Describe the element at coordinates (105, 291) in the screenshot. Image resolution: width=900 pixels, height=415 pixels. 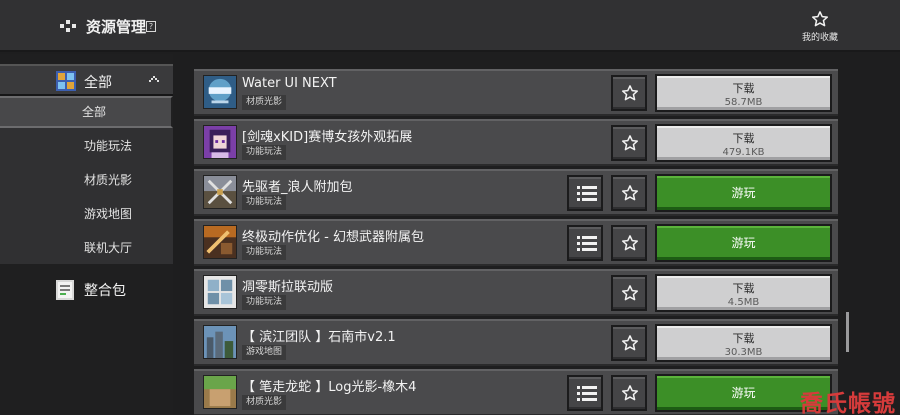
I see `modpack-label: 整合包` at that location.